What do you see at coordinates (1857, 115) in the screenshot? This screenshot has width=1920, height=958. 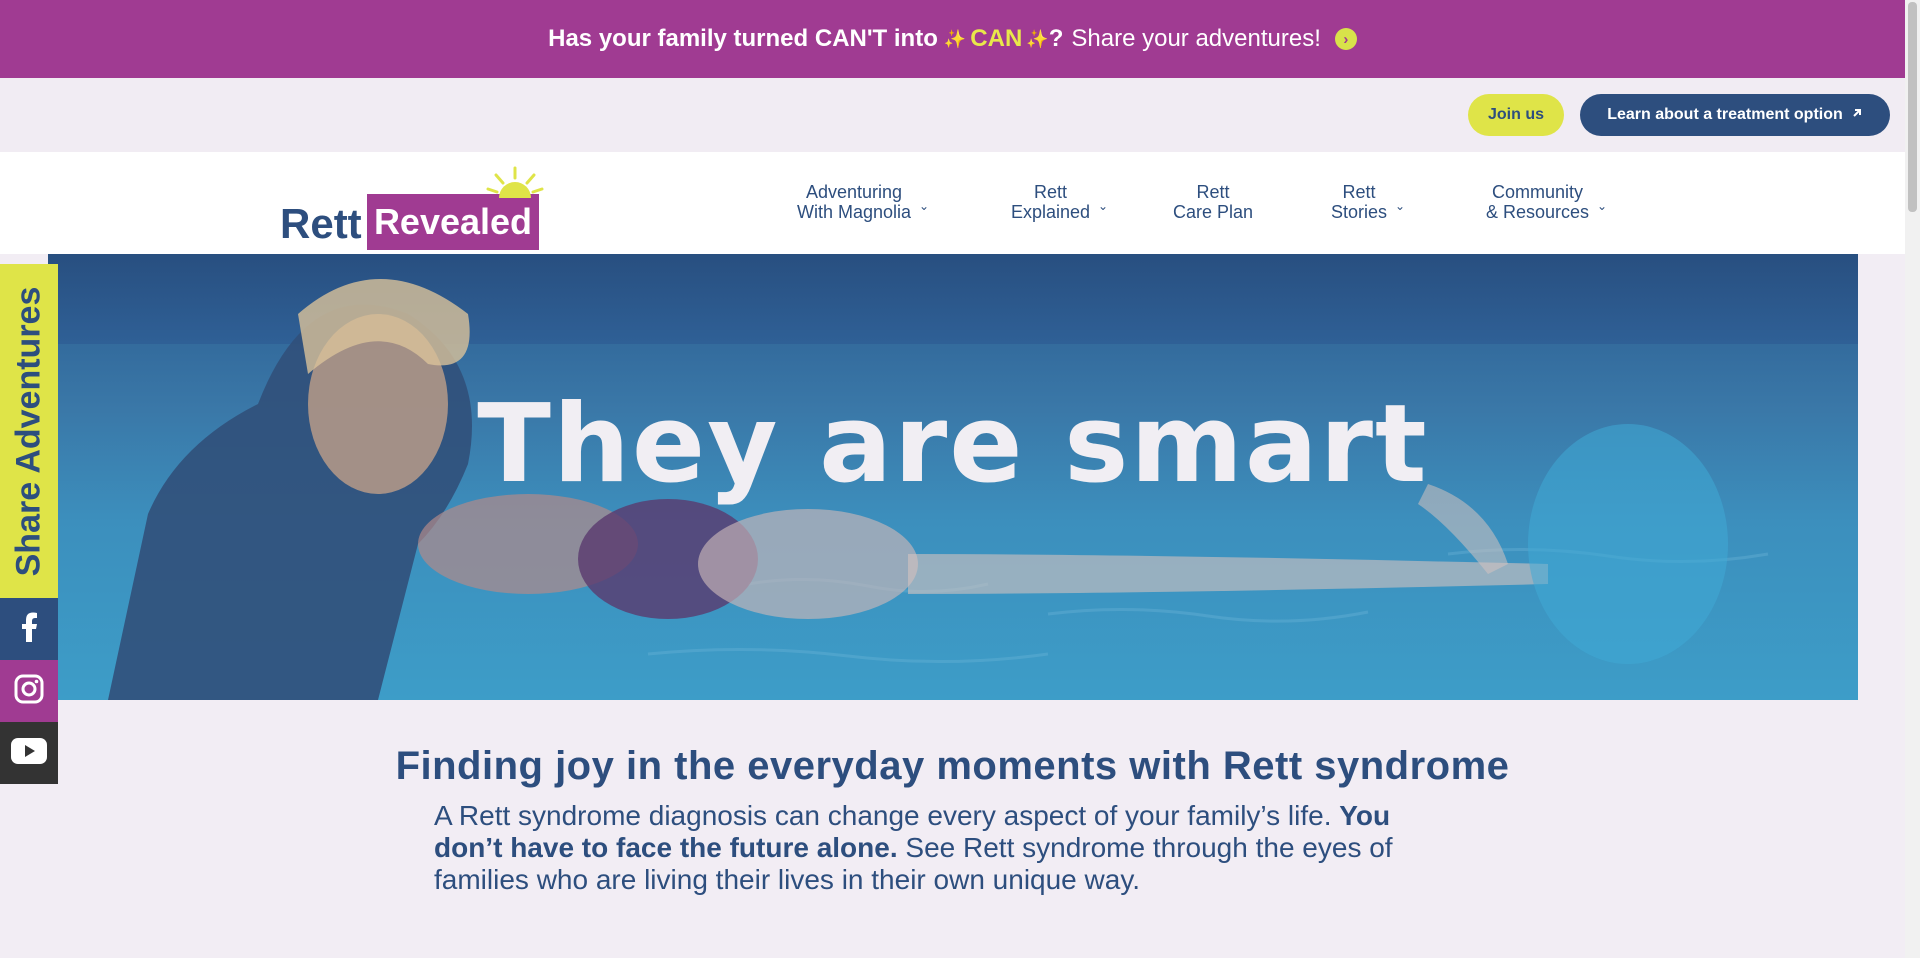 I see `external-link-icon` at bounding box center [1857, 115].